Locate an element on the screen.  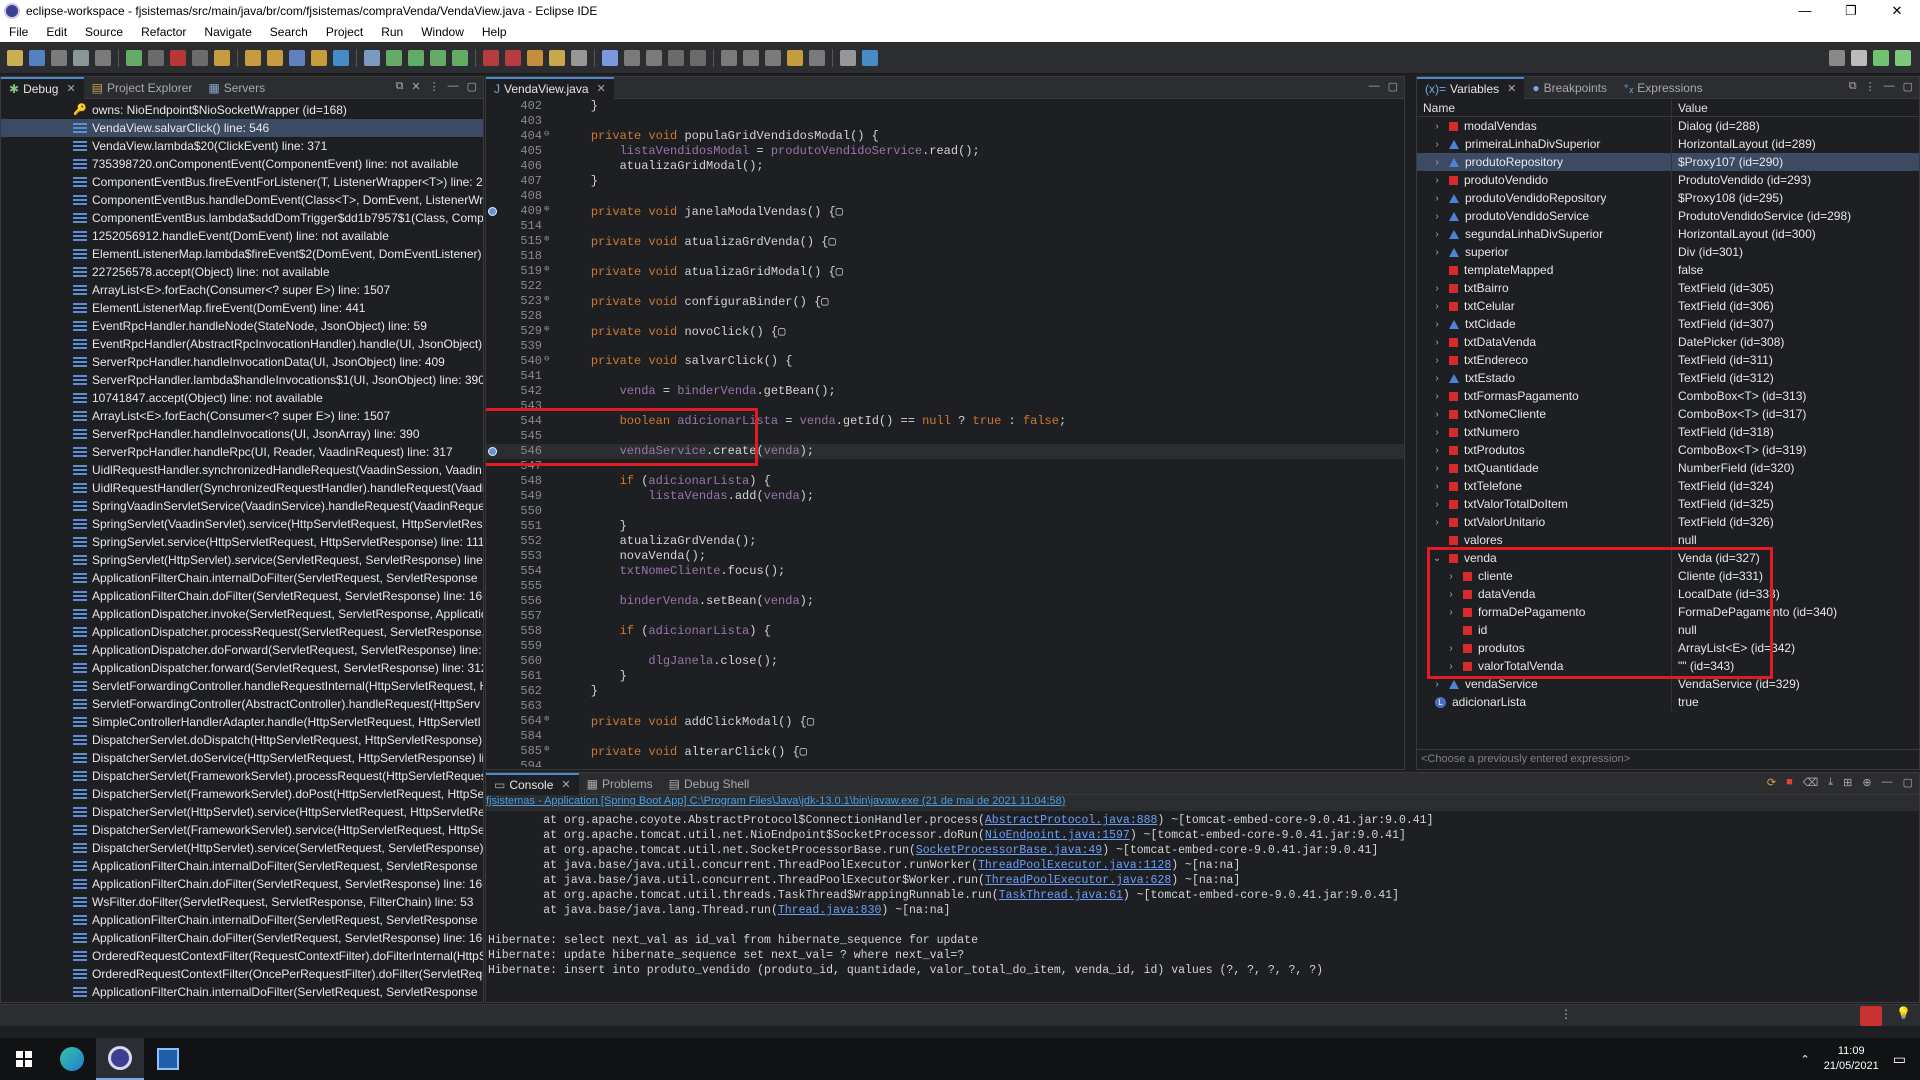
variable-row: › txtFormasPagamento ComboBox<T> (id=313) is located at coordinates (1668, 396).